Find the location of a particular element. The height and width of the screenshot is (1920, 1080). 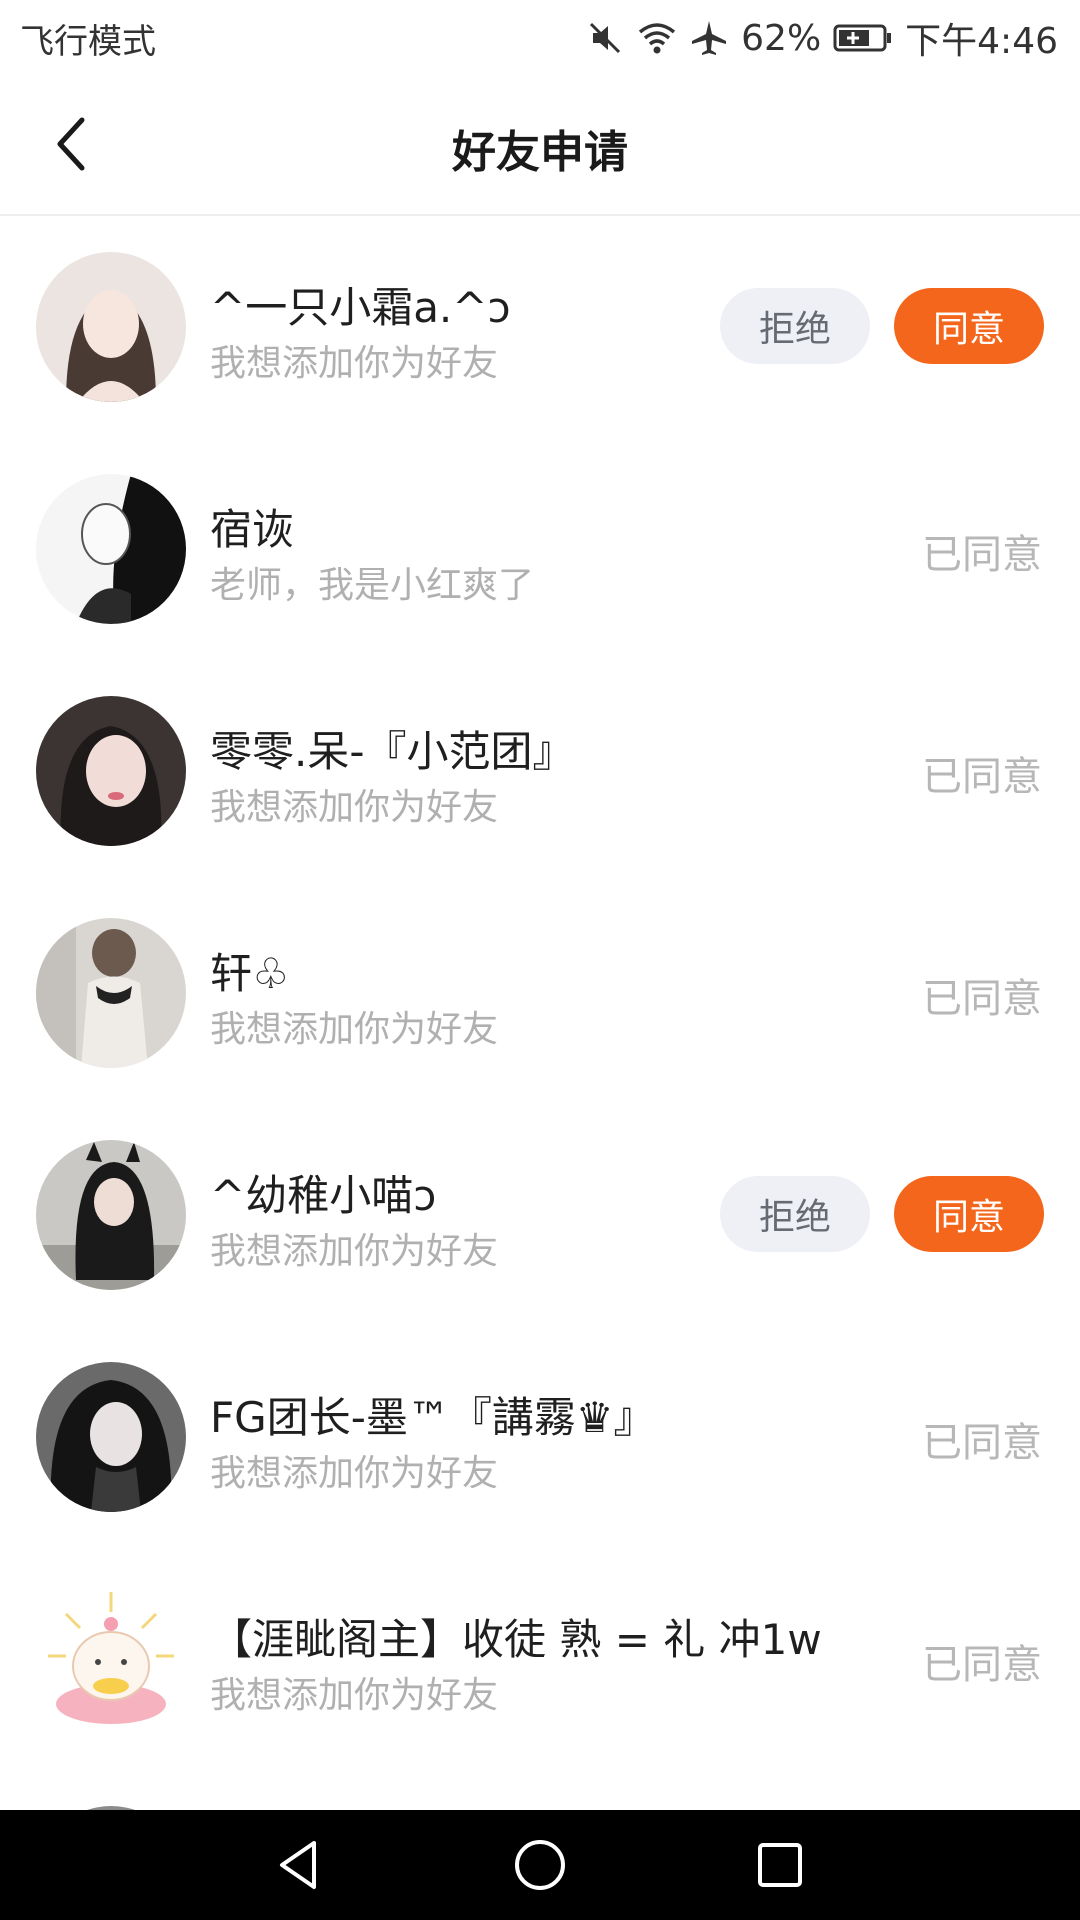

list-item: 零零.呆-『小范团』 我想添加你为好友 已同意 is located at coordinates (540, 771).